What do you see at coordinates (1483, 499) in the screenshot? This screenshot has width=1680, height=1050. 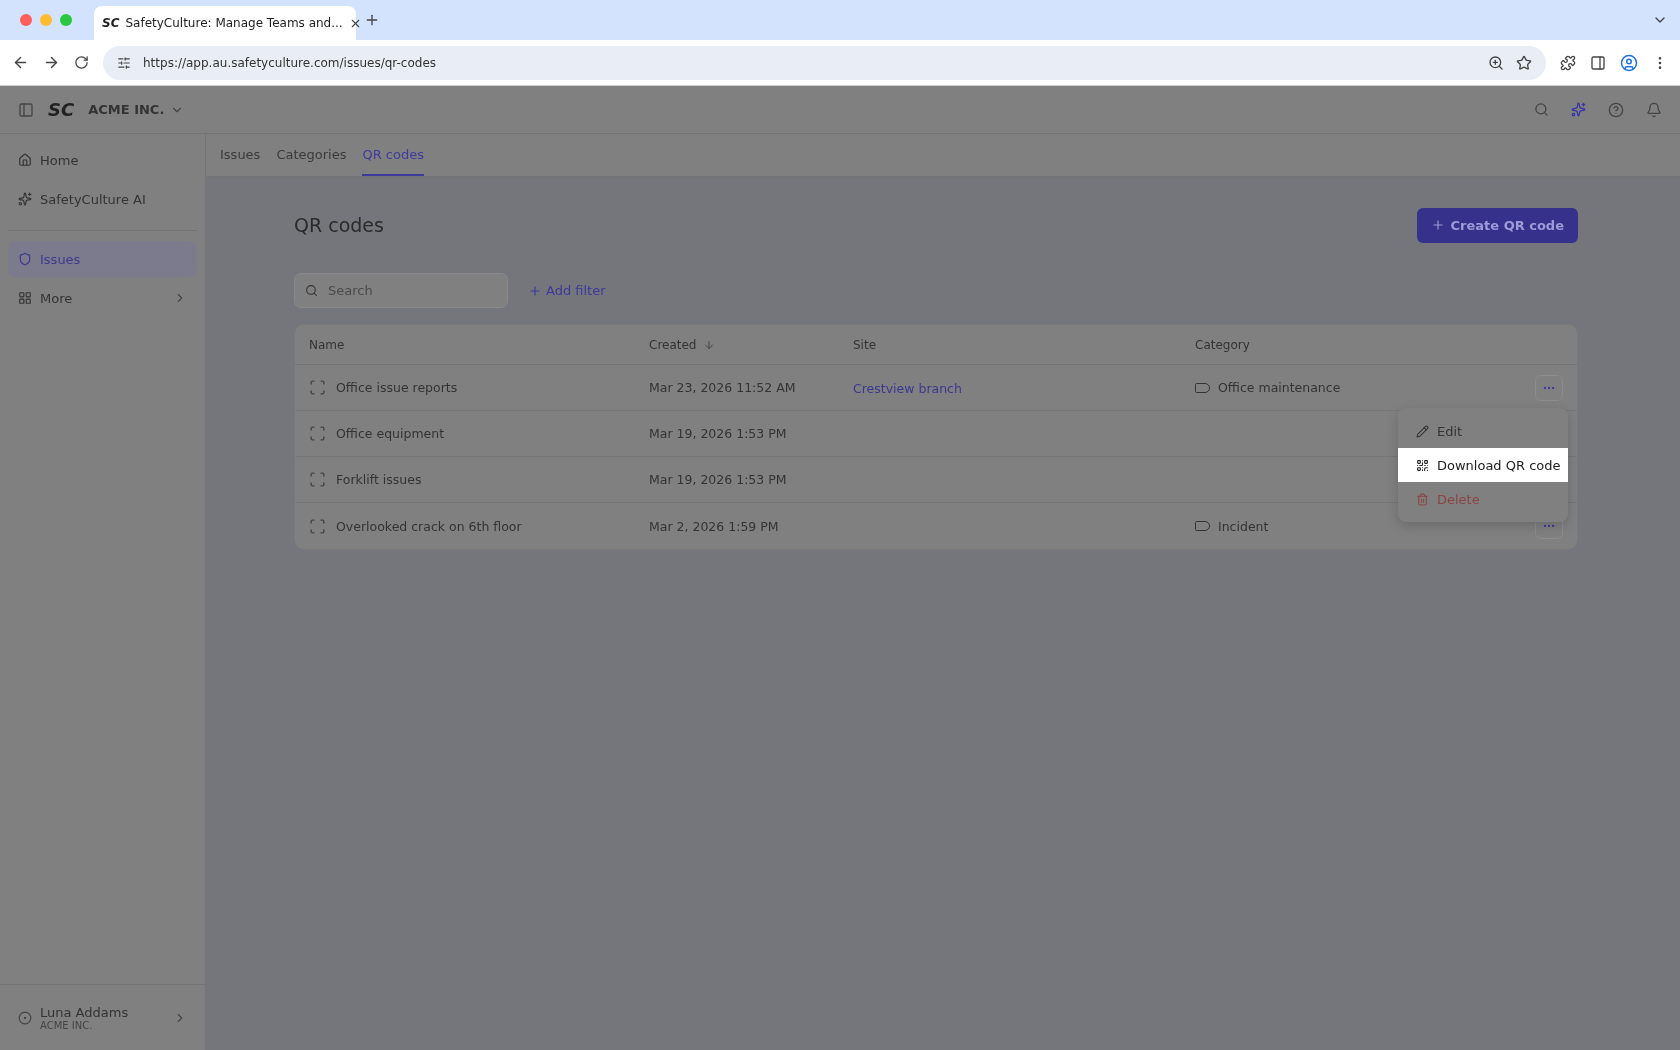 I see `menu-item: Delete` at bounding box center [1483, 499].